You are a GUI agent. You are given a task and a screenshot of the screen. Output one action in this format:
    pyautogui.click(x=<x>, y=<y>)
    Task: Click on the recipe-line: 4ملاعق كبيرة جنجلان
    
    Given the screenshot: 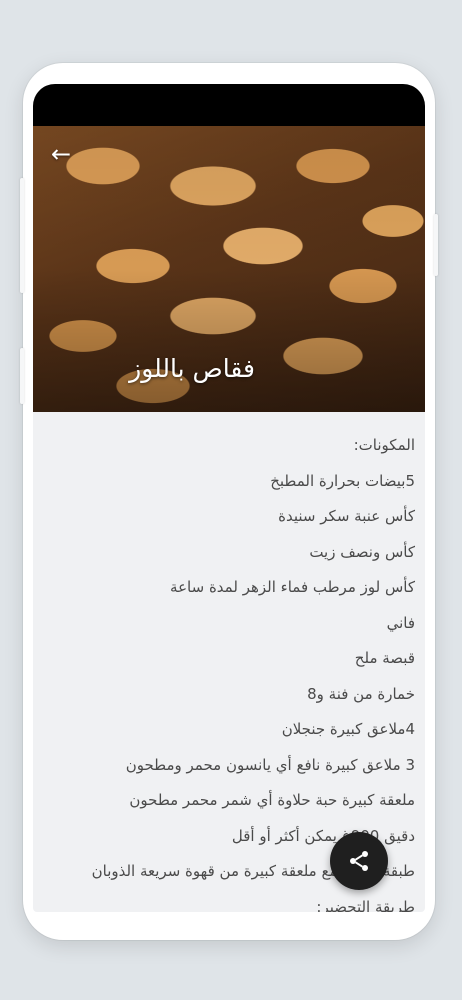 What is the action you would take?
    pyautogui.click(x=348, y=729)
    